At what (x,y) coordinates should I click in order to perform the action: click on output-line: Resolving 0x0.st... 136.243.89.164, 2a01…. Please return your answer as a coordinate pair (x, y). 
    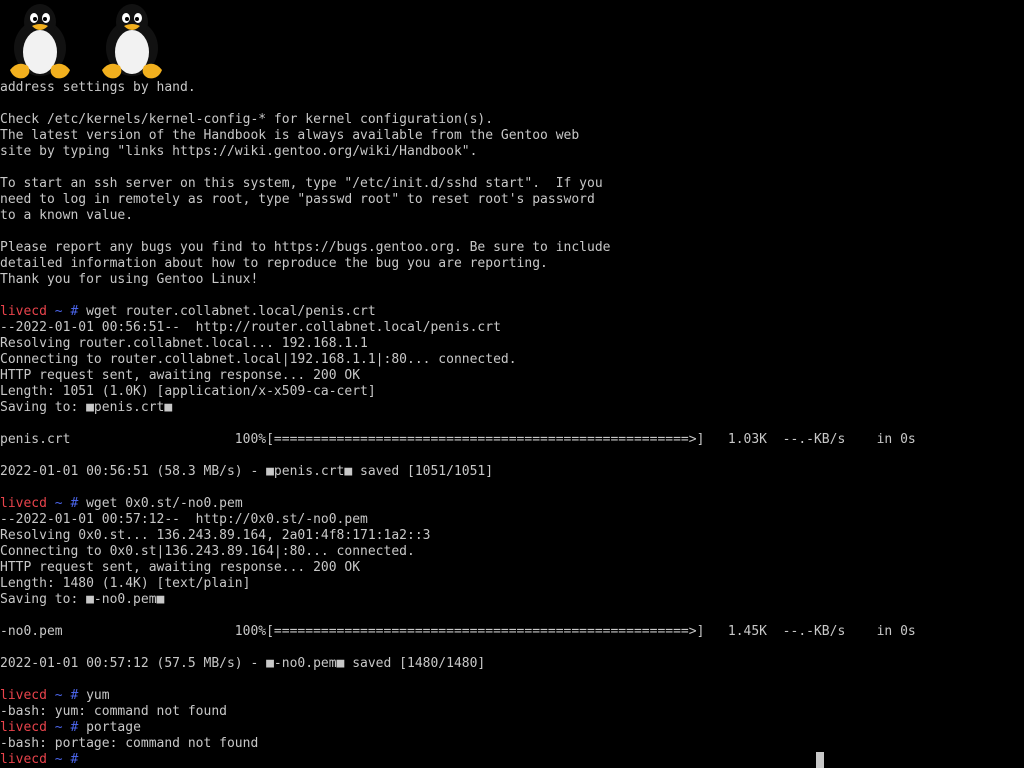
    Looking at the image, I should click on (215, 535).